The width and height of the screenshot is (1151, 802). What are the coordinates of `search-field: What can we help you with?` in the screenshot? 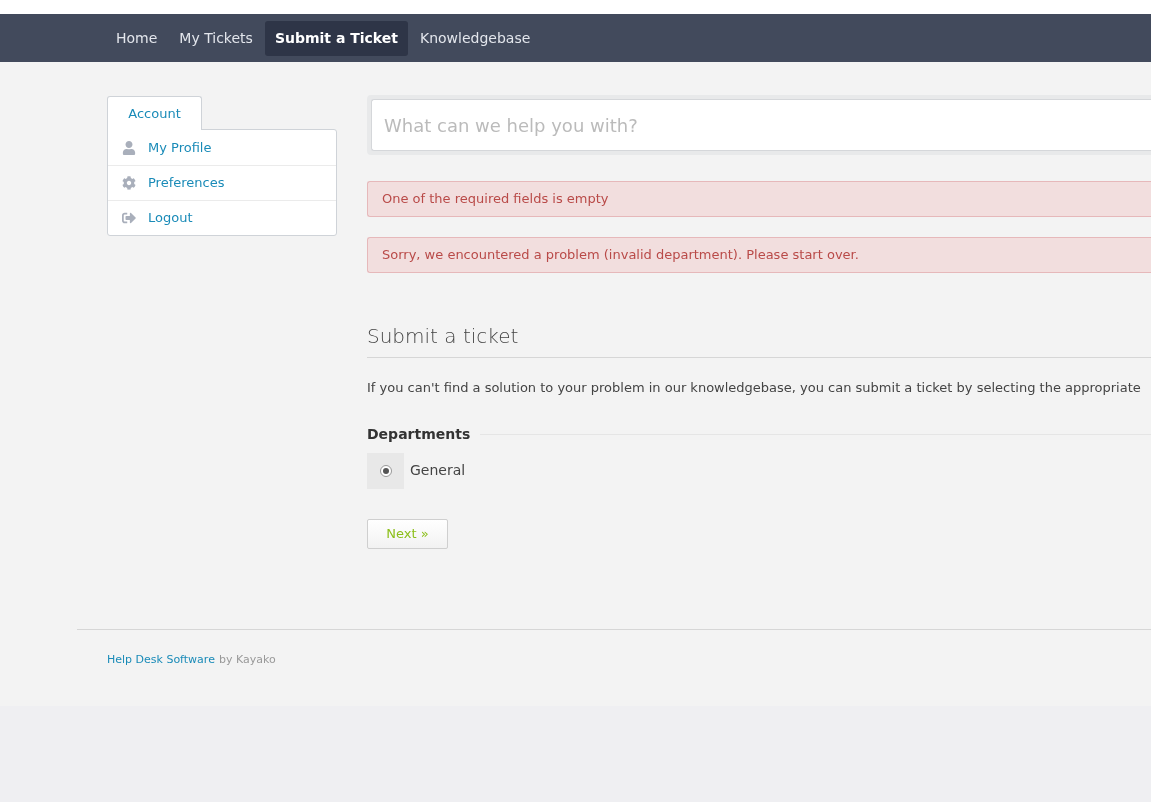 It's located at (761, 125).